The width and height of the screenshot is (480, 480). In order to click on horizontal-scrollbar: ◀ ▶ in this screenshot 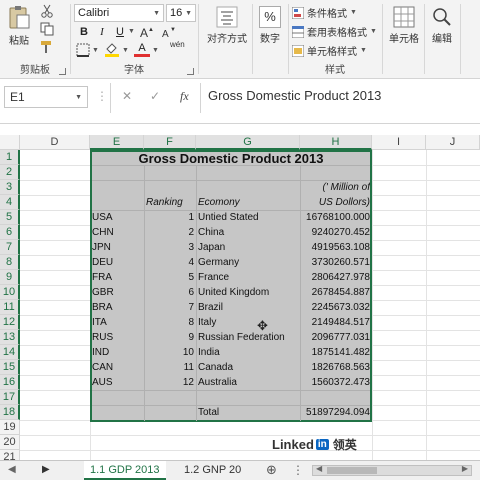, I will do `click(392, 470)`.